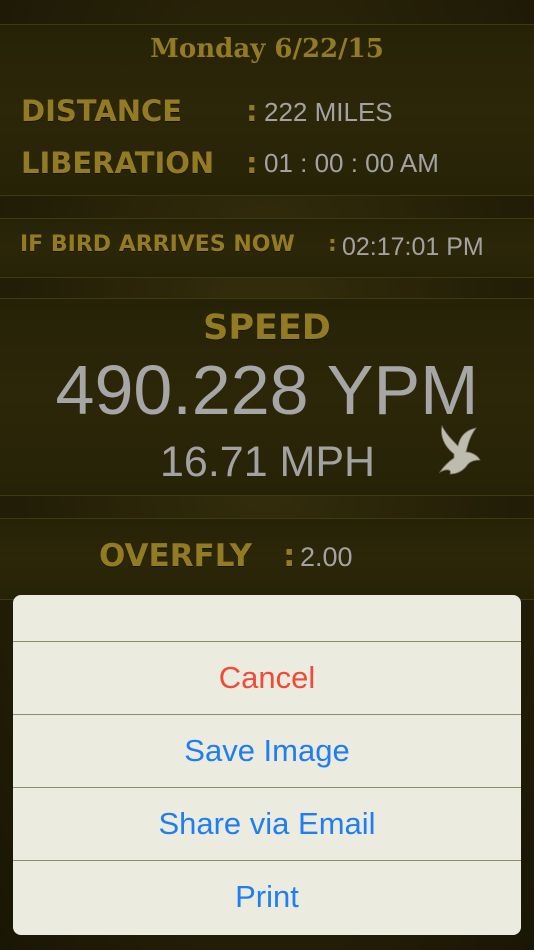  What do you see at coordinates (267, 824) in the screenshot?
I see `share-via-email-button: Share via Email` at bounding box center [267, 824].